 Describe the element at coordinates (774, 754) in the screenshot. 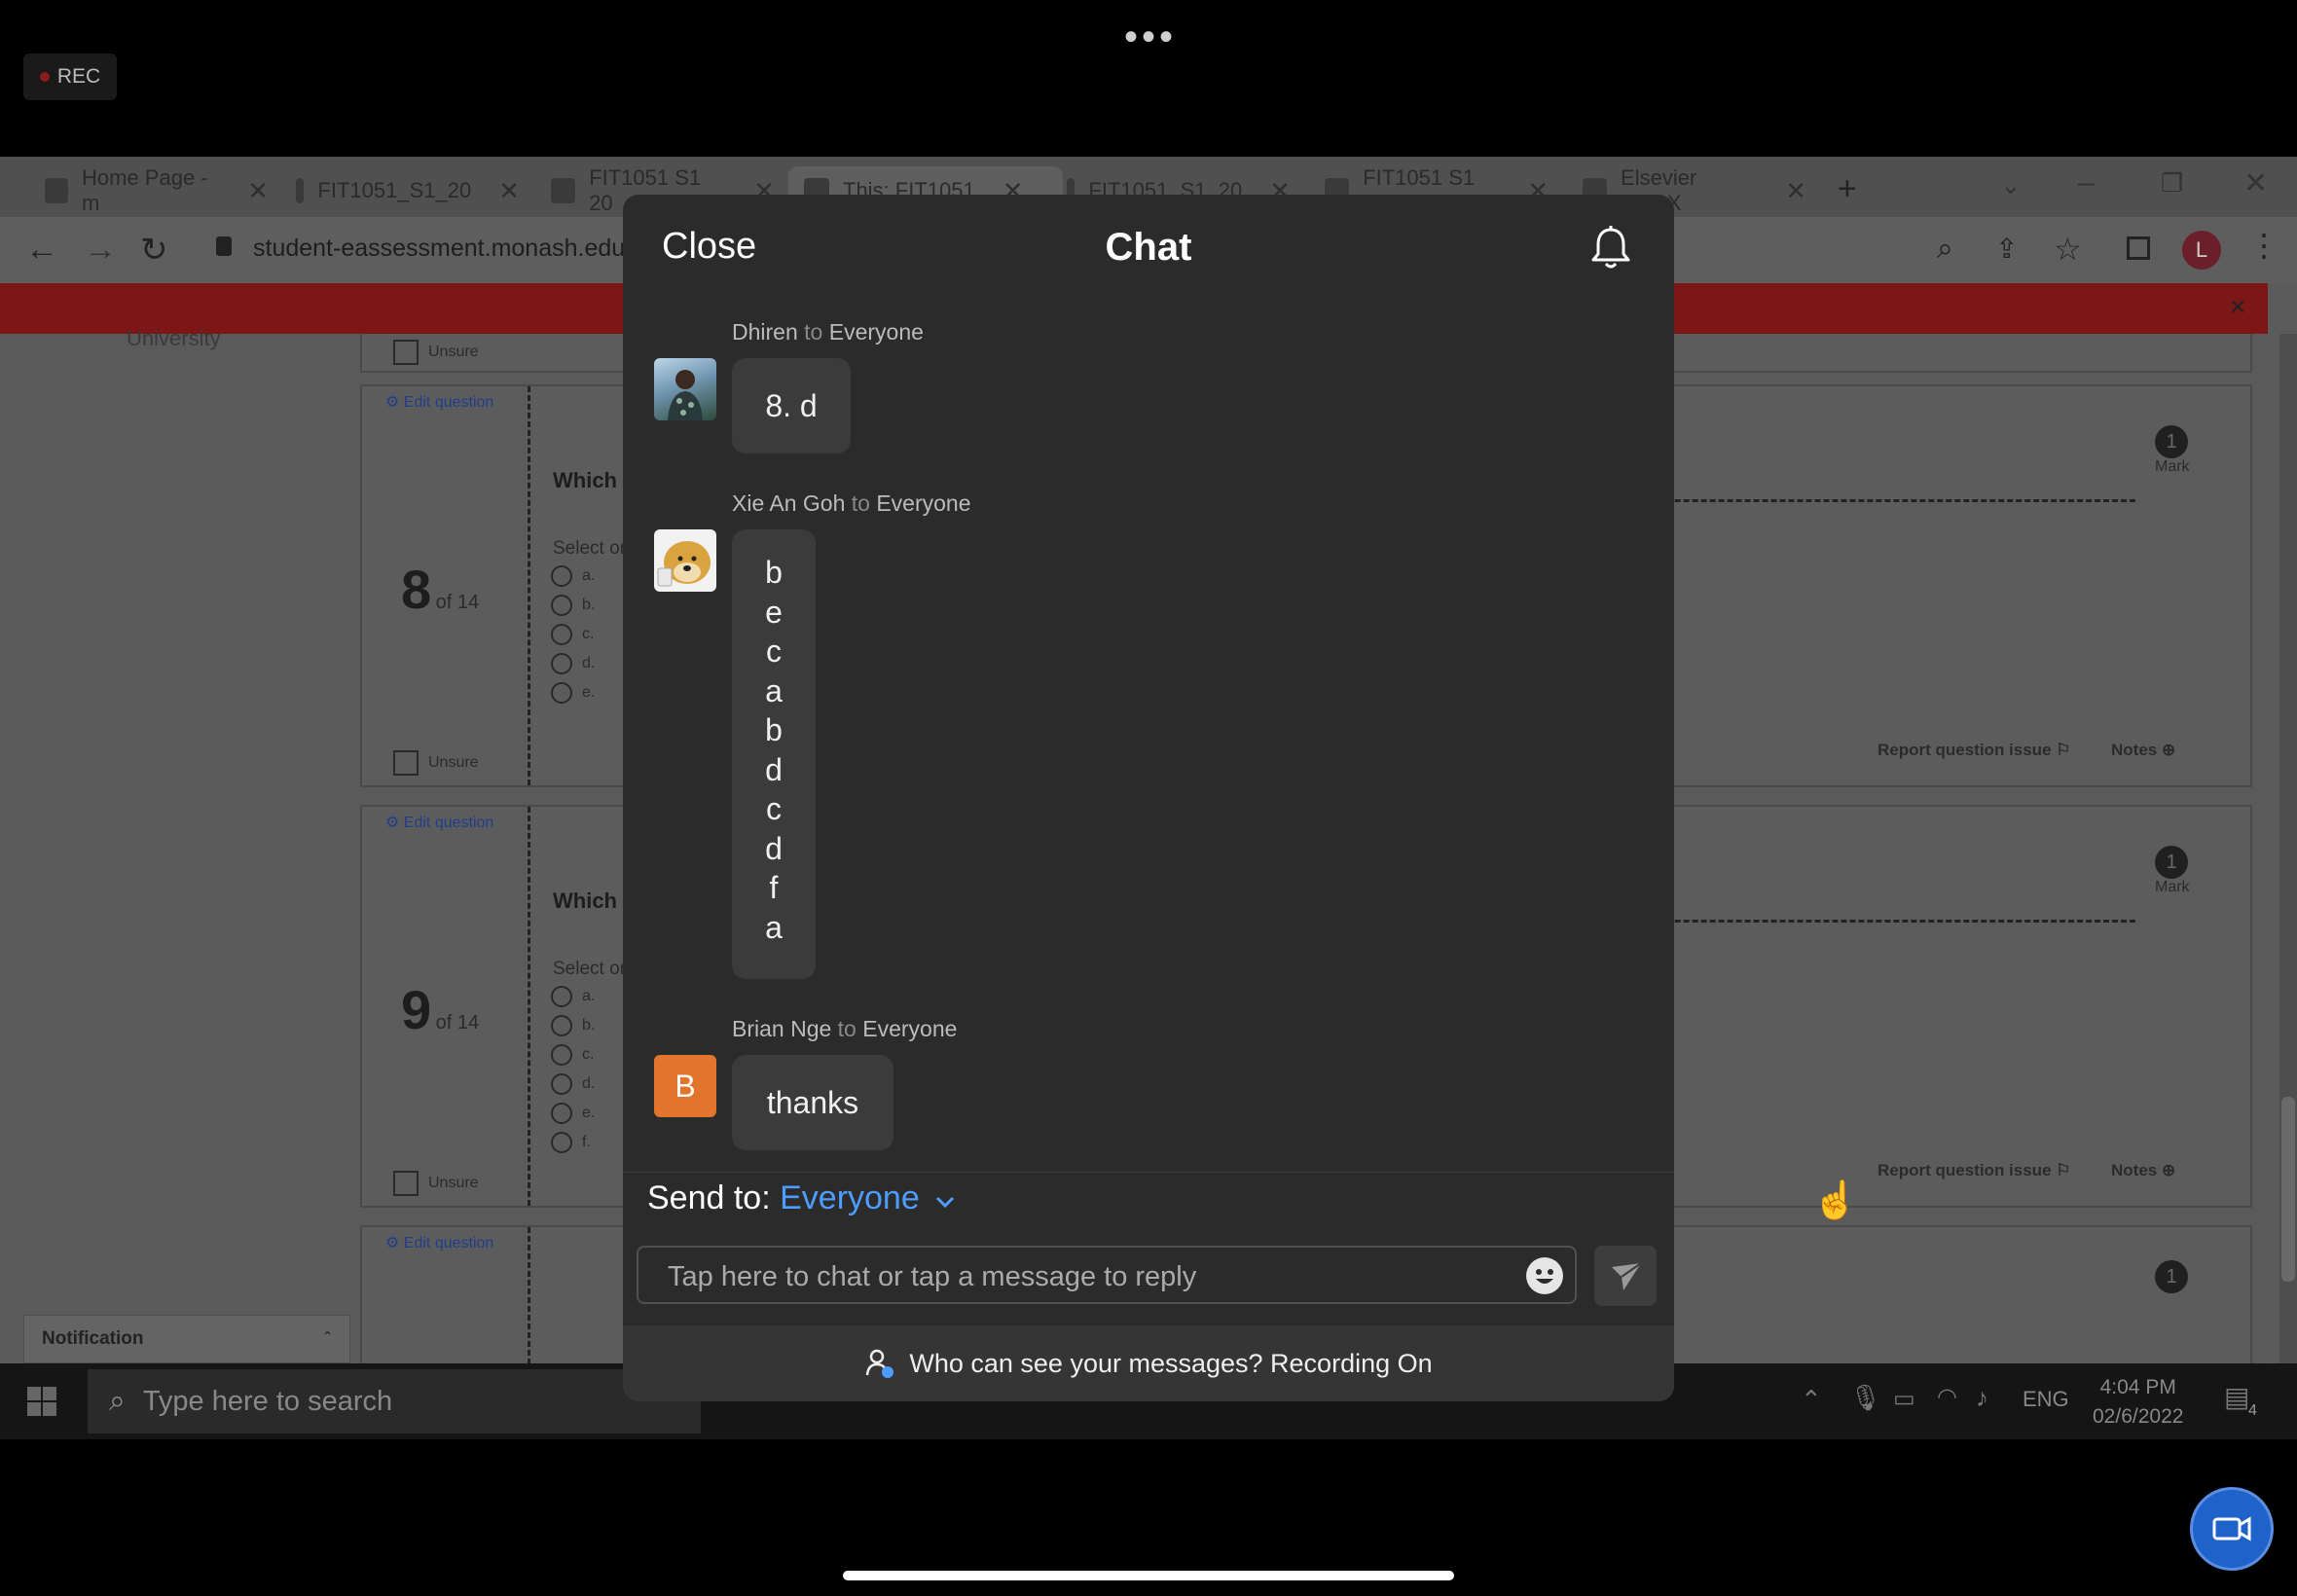

I see `message-bubble: b e c a b d c d f a` at that location.